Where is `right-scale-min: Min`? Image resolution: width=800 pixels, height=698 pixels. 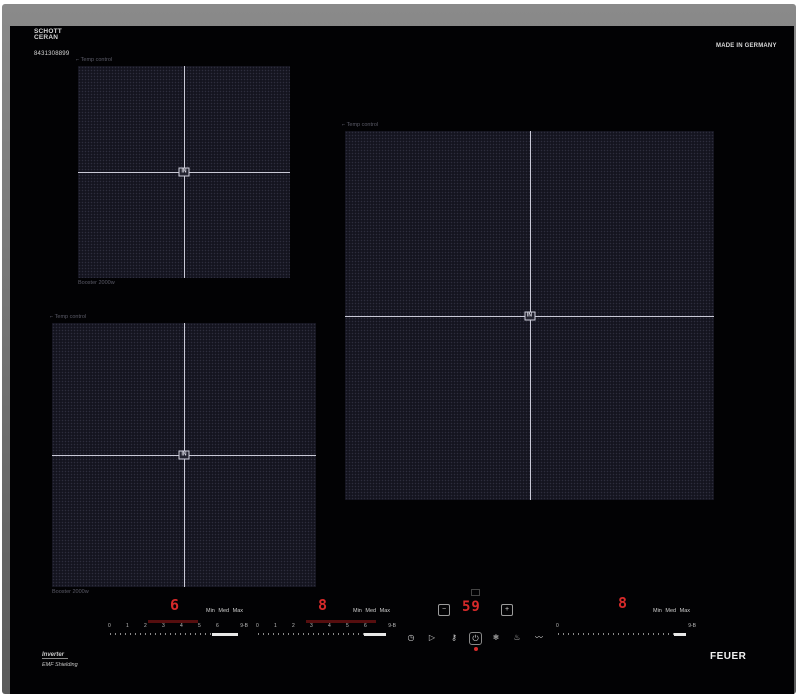 right-scale-min: Min is located at coordinates (657, 611).